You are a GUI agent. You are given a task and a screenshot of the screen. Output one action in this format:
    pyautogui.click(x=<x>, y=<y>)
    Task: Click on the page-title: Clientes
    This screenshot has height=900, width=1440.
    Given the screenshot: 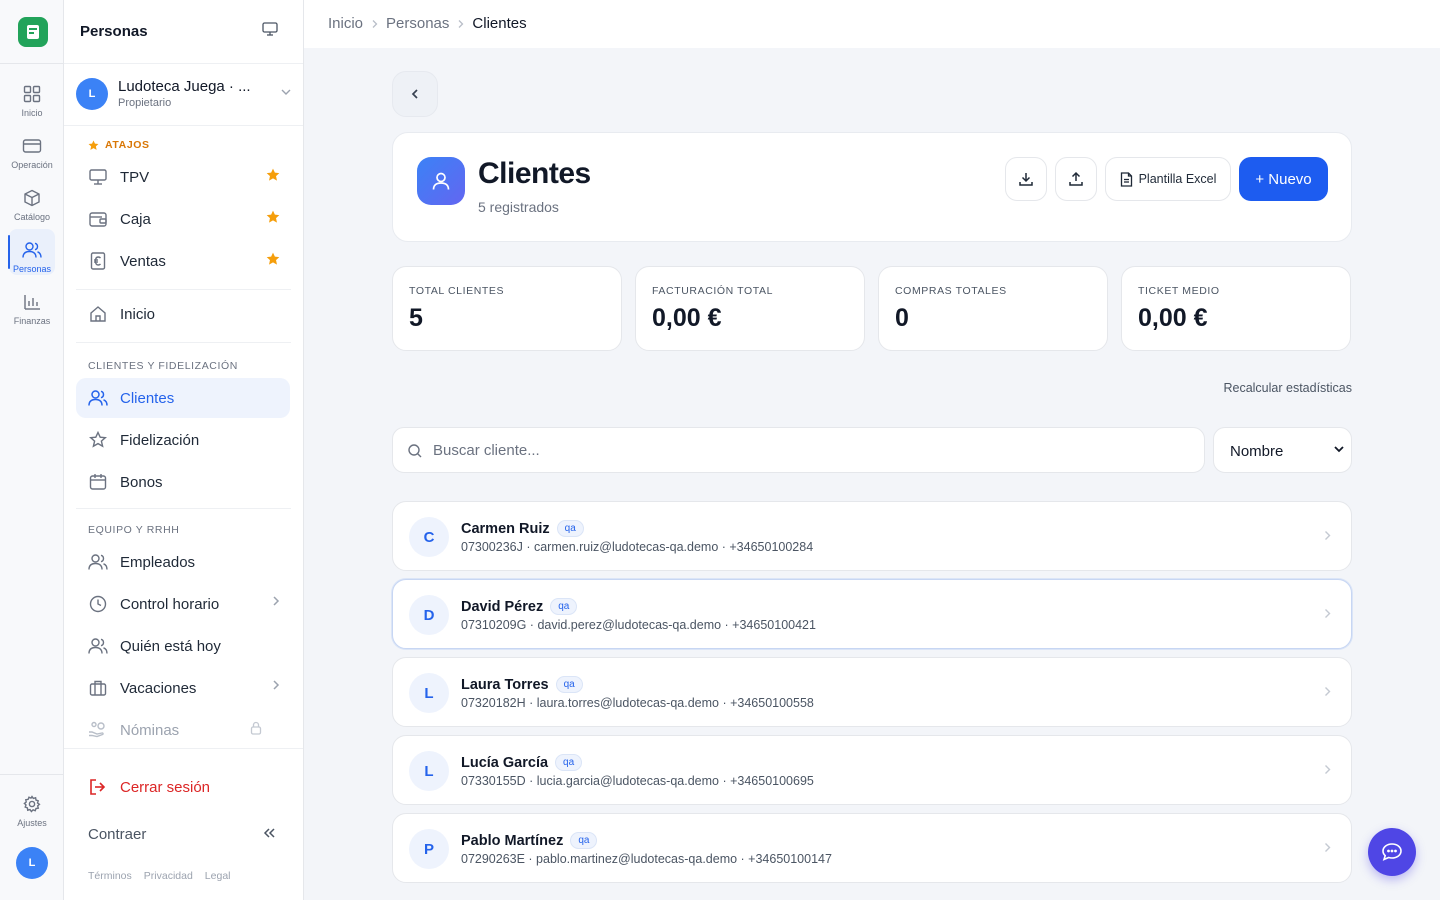 What is the action you would take?
    pyautogui.click(x=534, y=173)
    